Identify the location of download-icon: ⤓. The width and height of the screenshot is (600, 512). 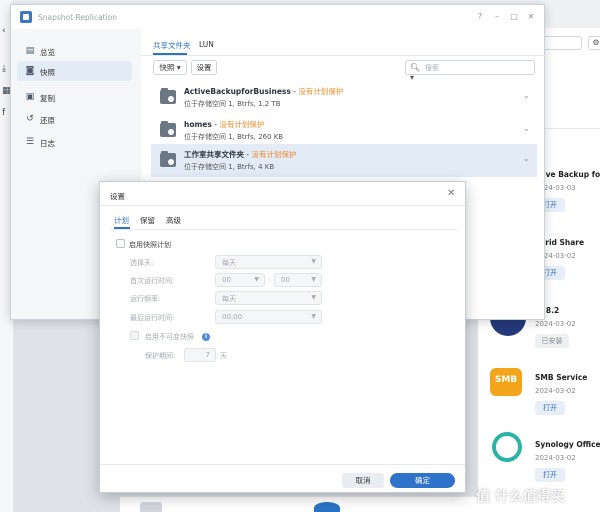
(4, 69).